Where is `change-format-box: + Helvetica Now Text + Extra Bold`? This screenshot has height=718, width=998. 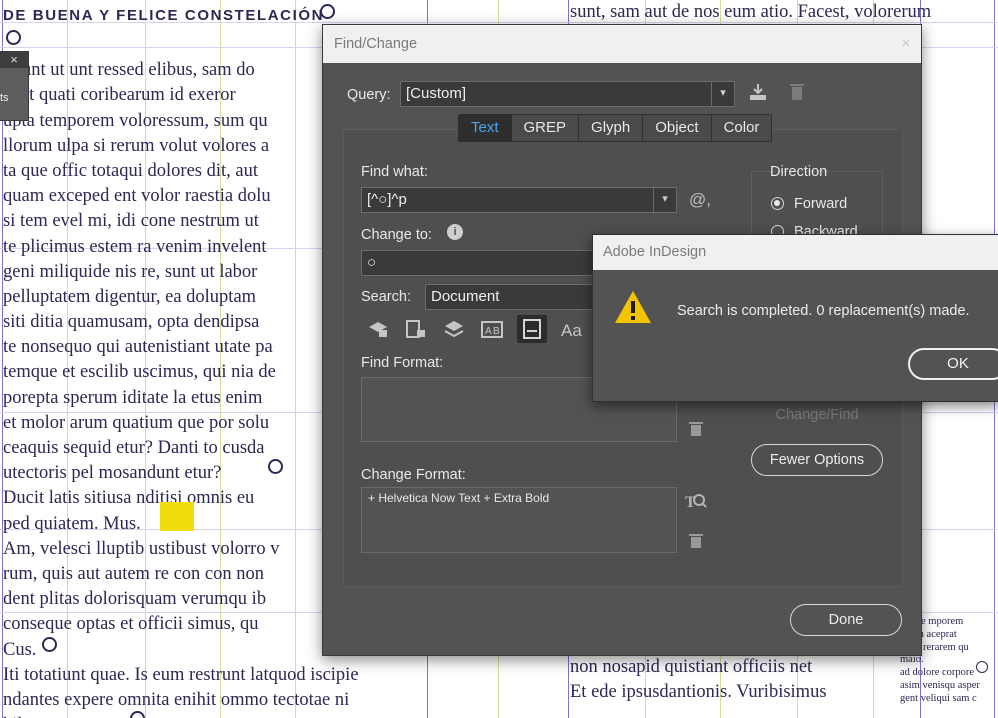
change-format-box: + Helvetica Now Text + Extra Bold is located at coordinates (519, 520).